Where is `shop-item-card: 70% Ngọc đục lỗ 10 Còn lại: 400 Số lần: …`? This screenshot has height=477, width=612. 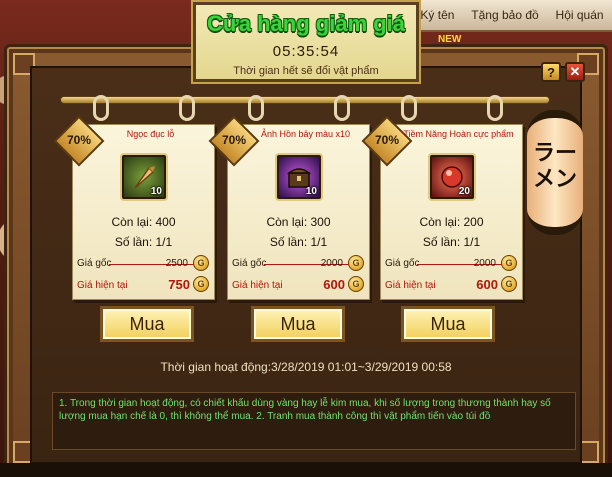 shop-item-card: 70% Ngọc đục lỗ 10 Còn lại: 400 Số lần: … is located at coordinates (134, 197).